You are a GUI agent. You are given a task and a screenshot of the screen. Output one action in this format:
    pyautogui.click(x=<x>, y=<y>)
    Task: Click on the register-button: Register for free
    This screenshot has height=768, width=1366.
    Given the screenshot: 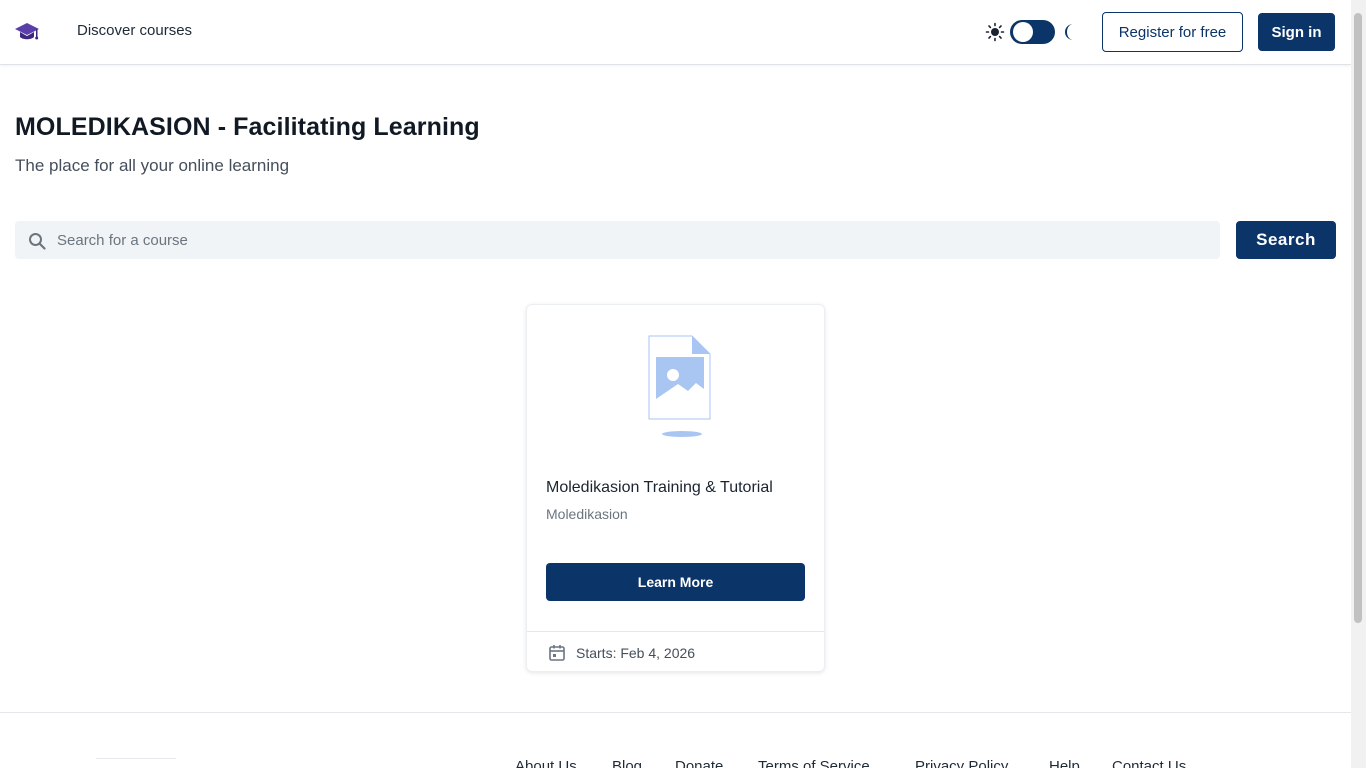 What is the action you would take?
    pyautogui.click(x=1172, y=32)
    